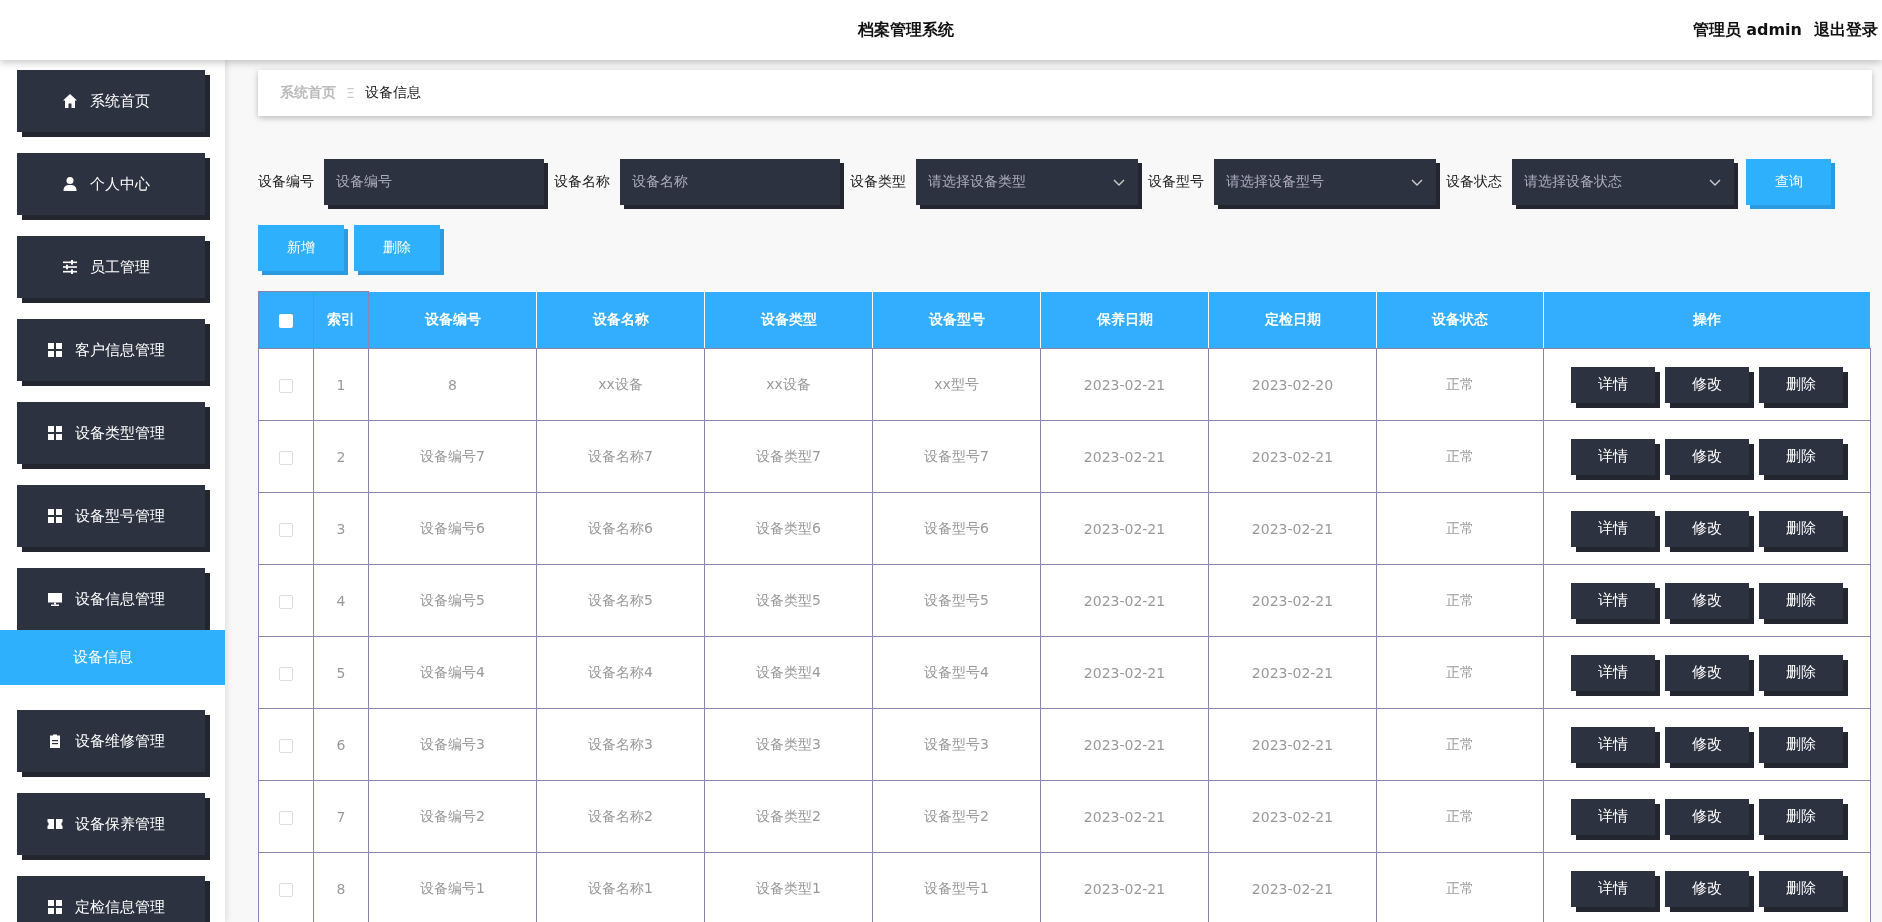 This screenshot has height=922, width=1882. Describe the element at coordinates (452, 744) in the screenshot. I see `table-cell: 设备编号3` at that location.